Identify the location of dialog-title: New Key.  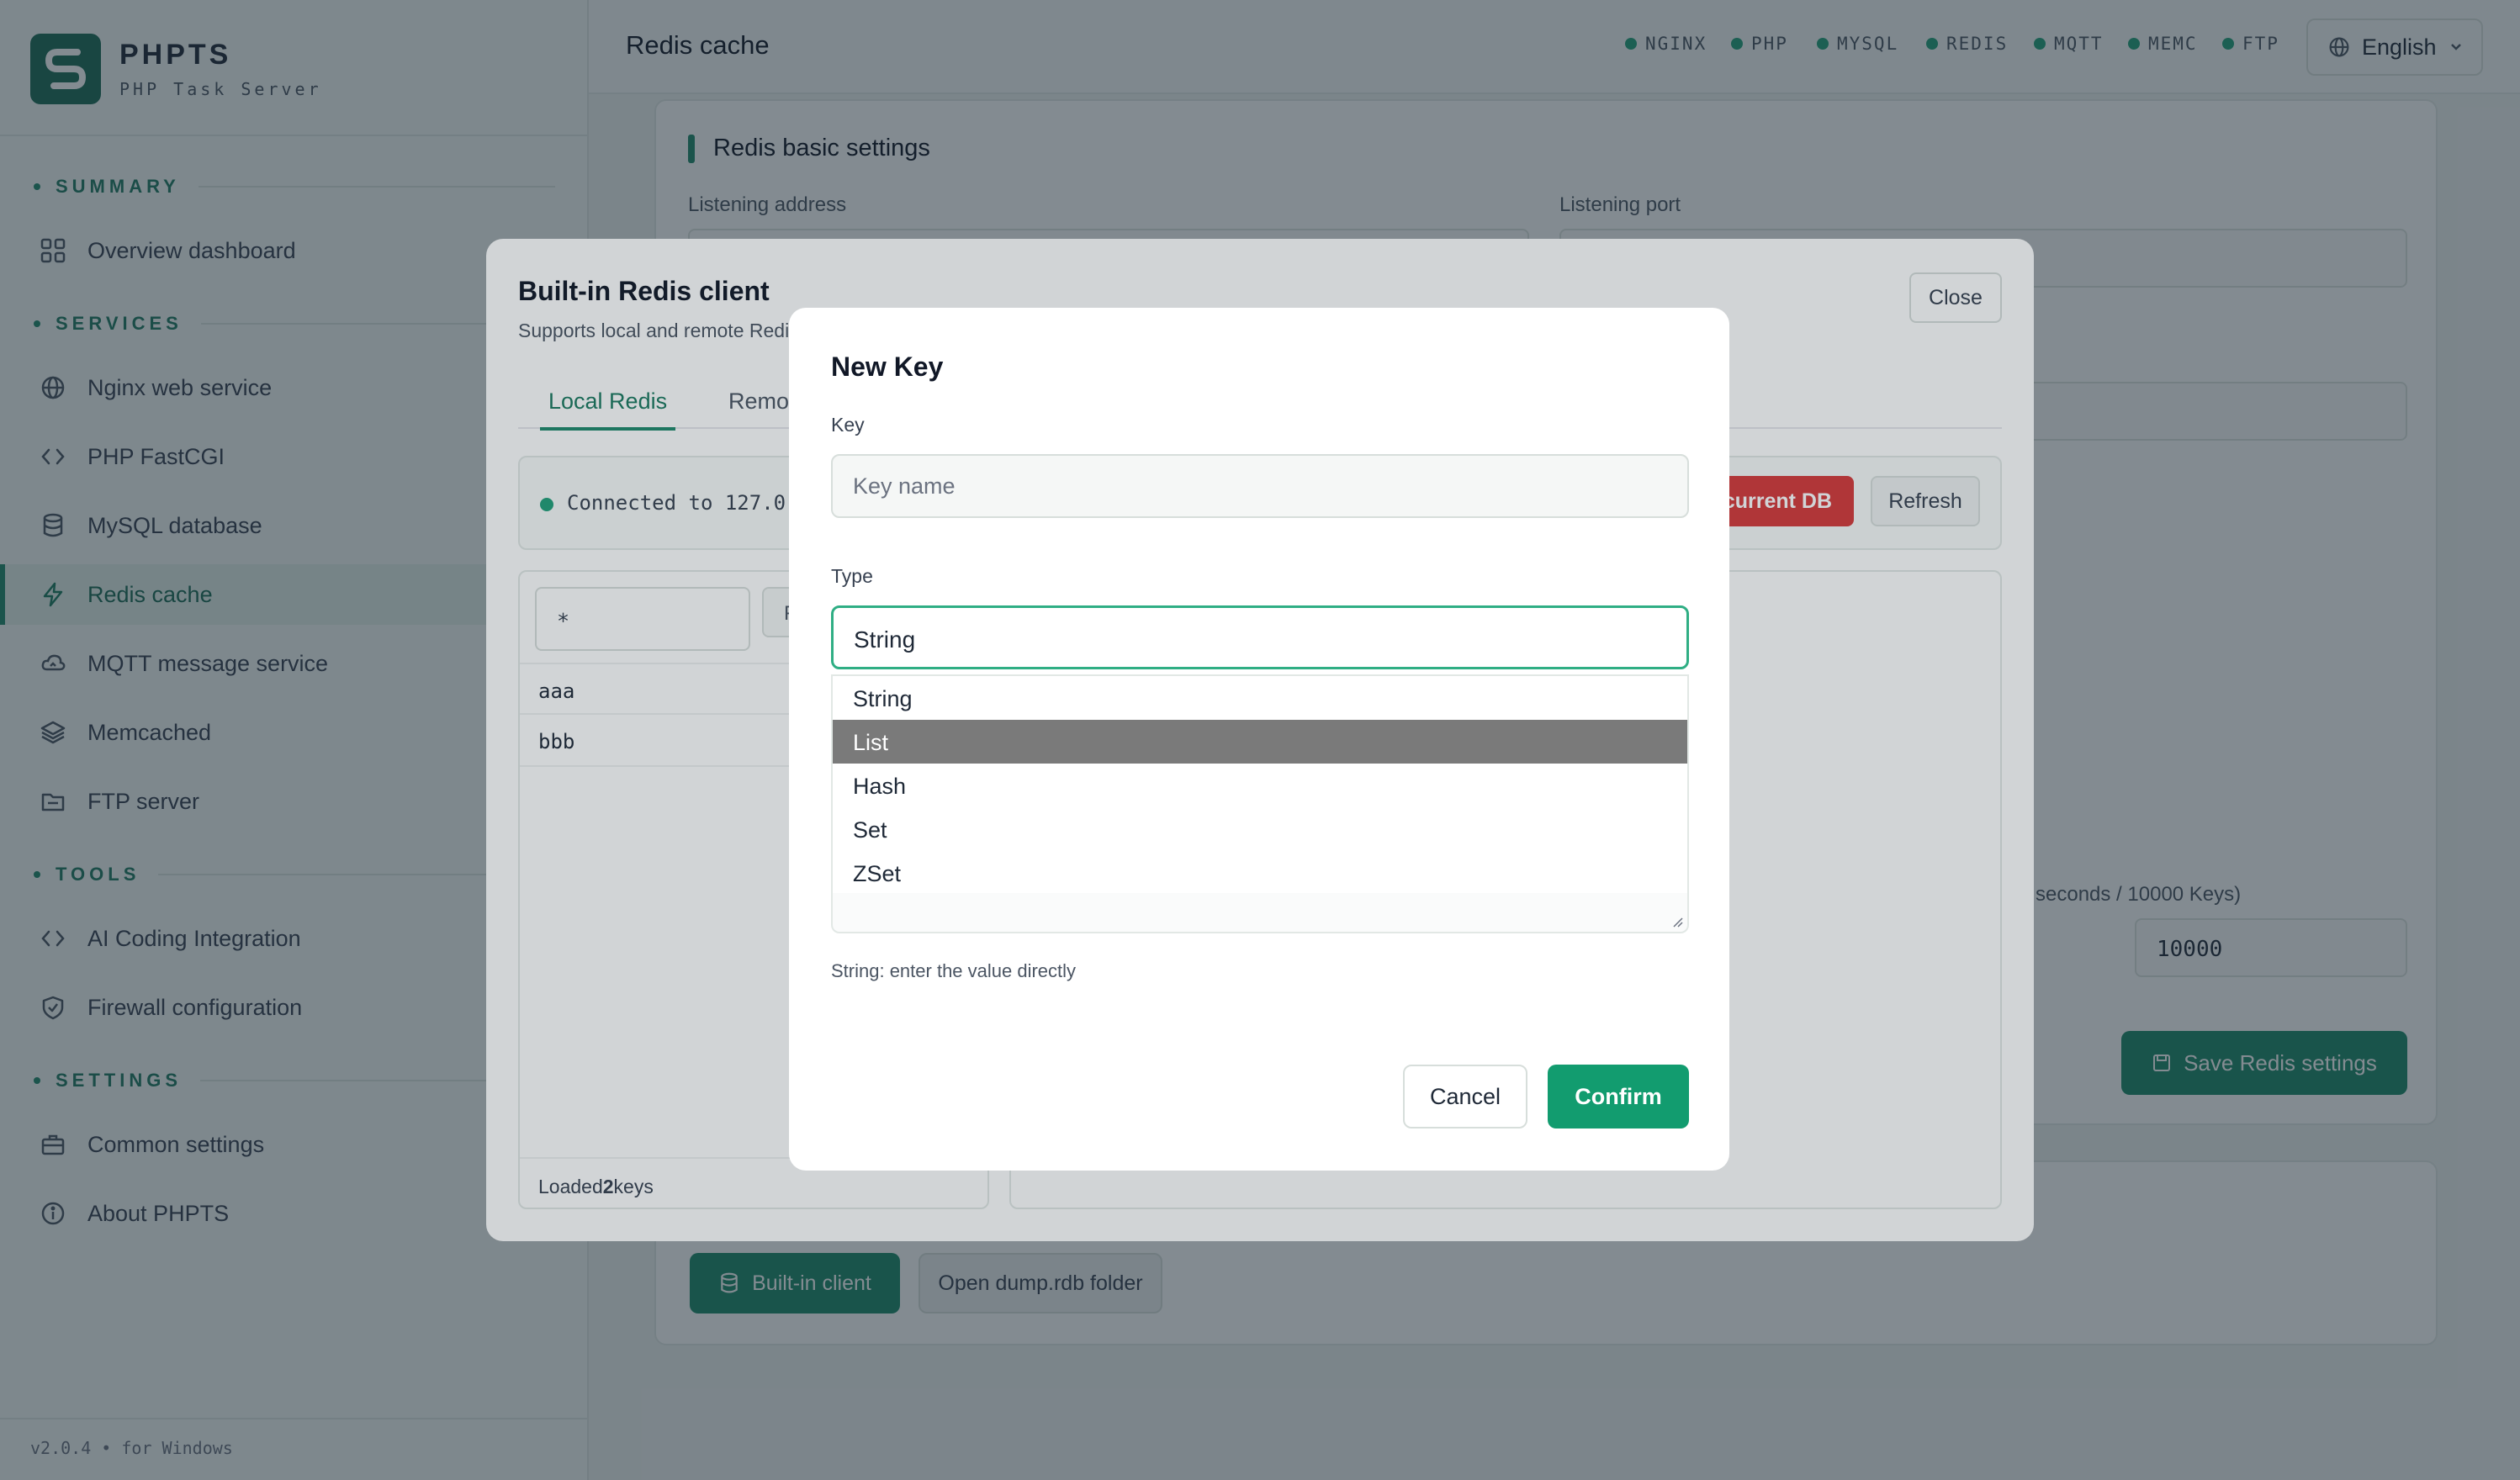
(887, 367).